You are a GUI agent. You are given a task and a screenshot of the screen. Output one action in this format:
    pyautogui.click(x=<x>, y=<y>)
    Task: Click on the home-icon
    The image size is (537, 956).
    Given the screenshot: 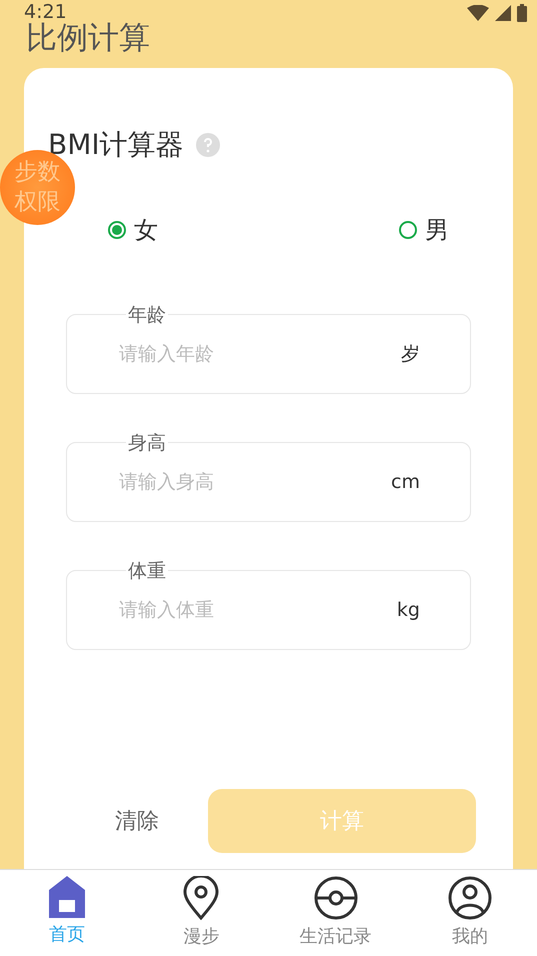 What is the action you would take?
    pyautogui.click(x=67, y=897)
    